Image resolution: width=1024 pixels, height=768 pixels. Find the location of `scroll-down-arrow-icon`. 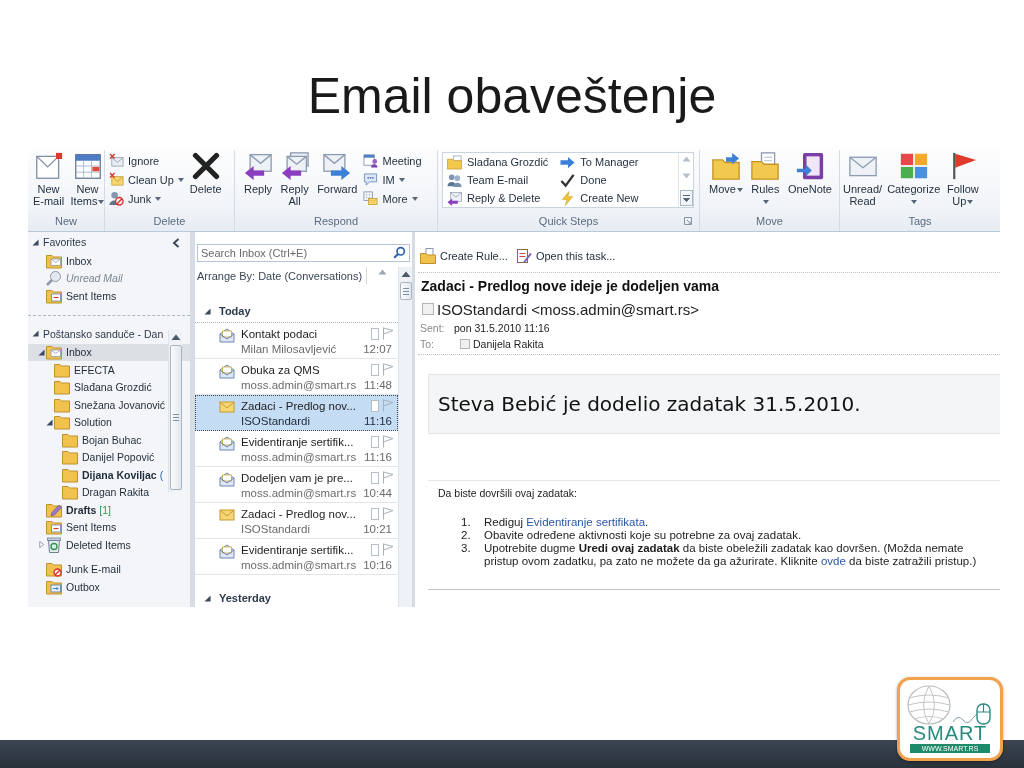

scroll-down-arrow-icon is located at coordinates (686, 176).